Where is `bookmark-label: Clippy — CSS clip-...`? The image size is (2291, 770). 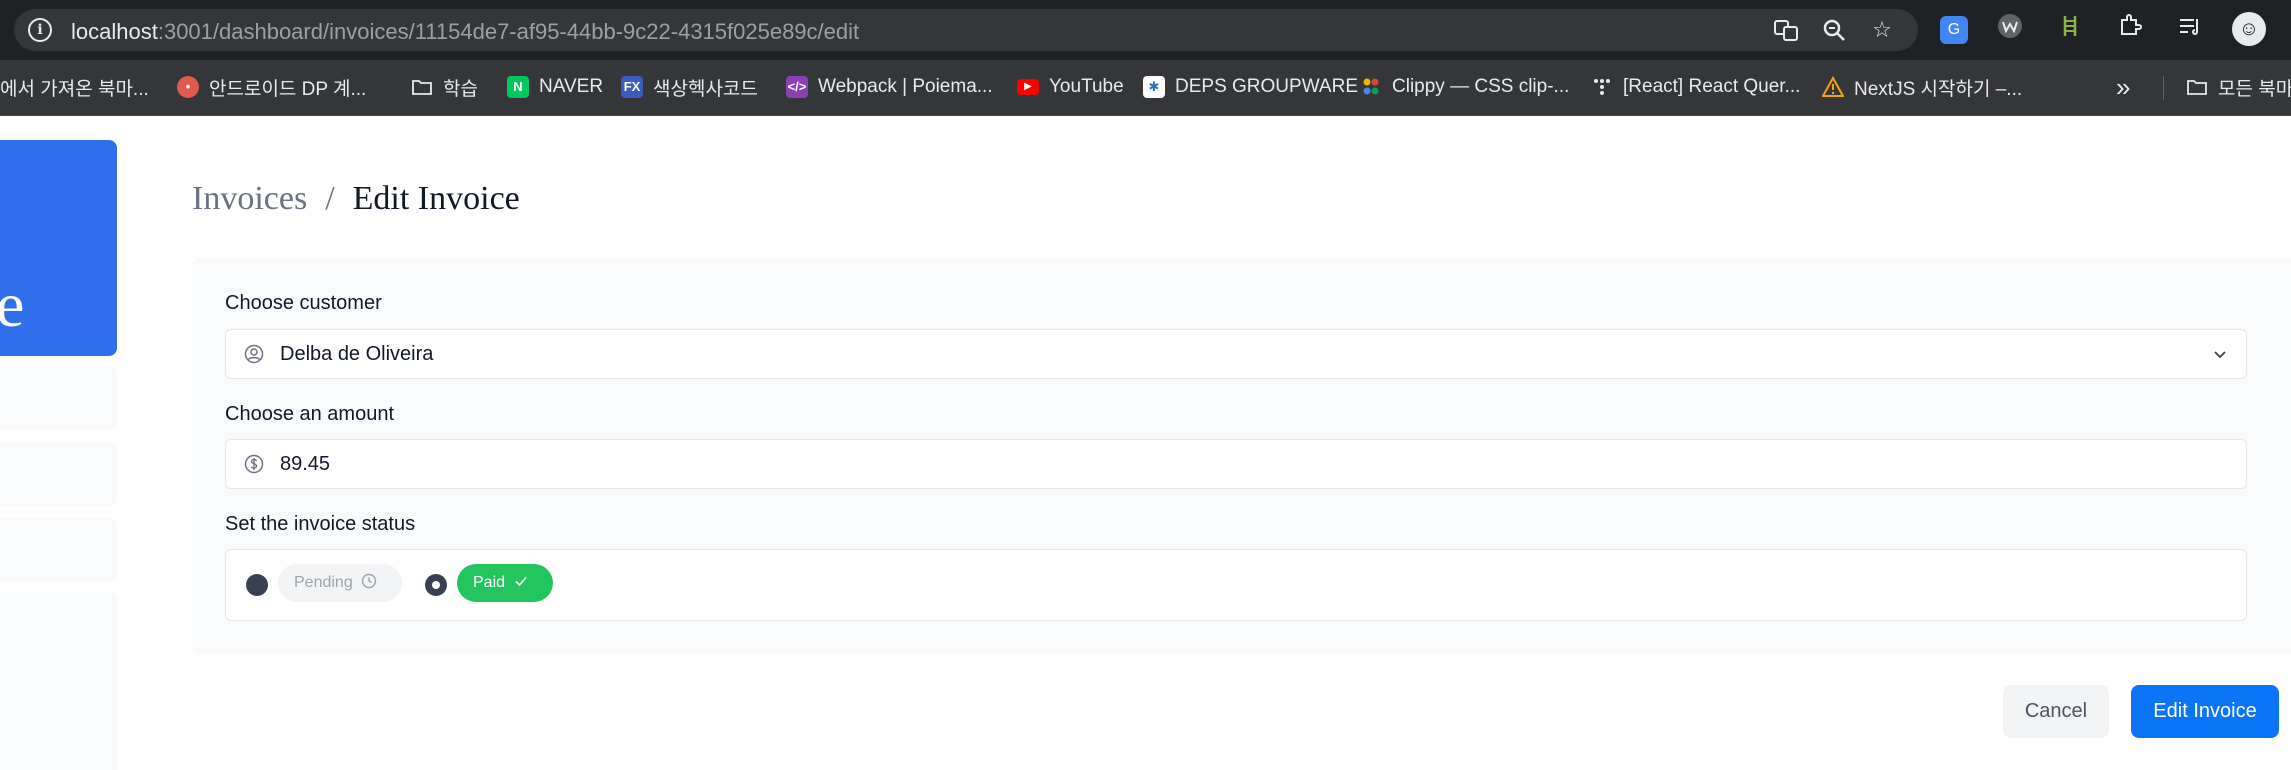
bookmark-label: Clippy — CSS clip-... is located at coordinates (1481, 86).